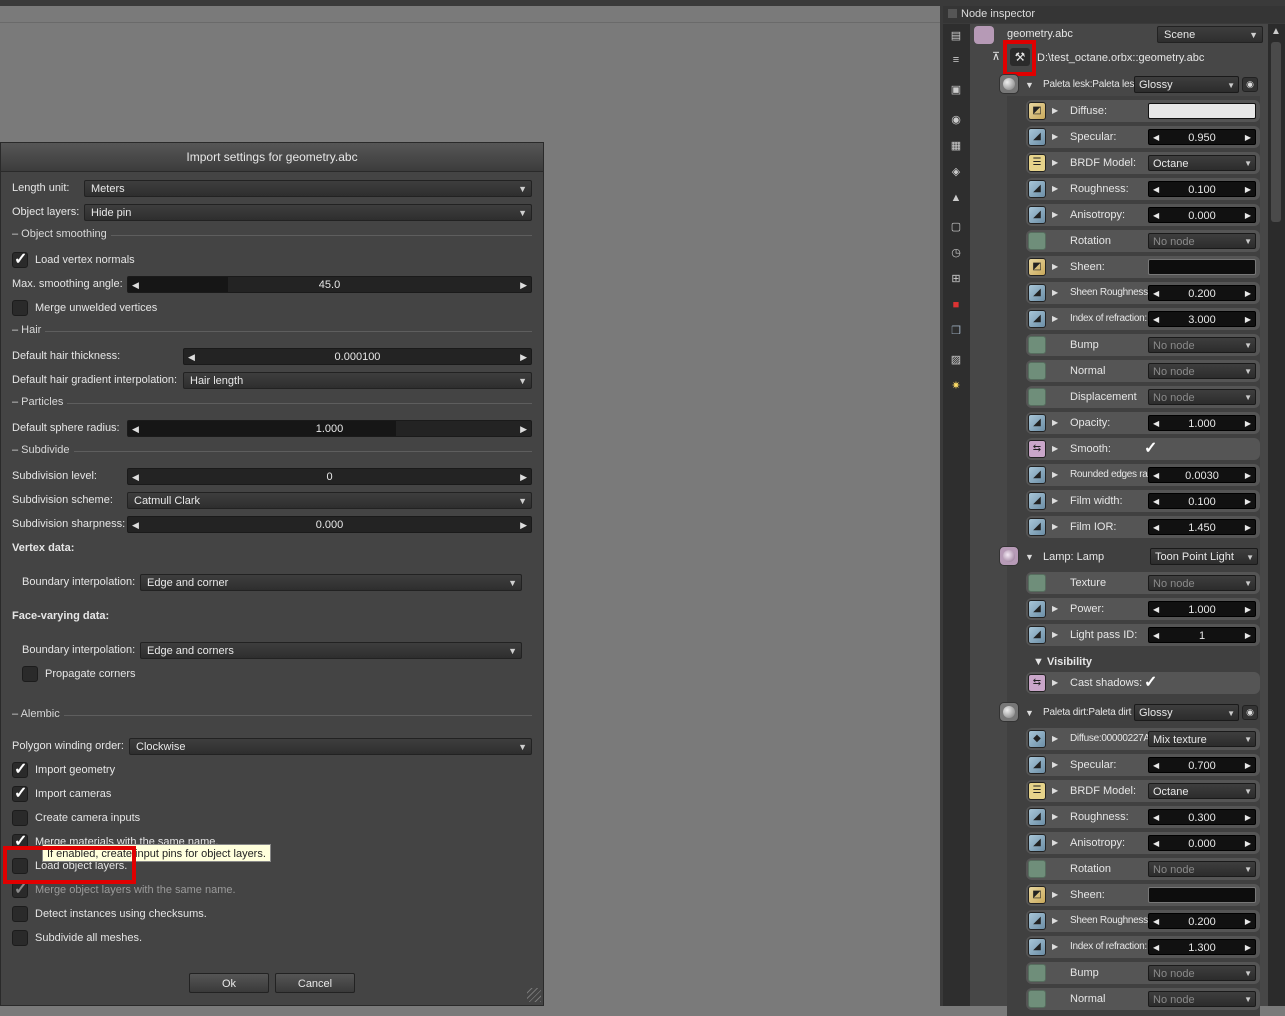  Describe the element at coordinates (1143, 609) in the screenshot. I see `param-row-power: ◢ ▶ Power: ◀ 1.000 ▶` at that location.